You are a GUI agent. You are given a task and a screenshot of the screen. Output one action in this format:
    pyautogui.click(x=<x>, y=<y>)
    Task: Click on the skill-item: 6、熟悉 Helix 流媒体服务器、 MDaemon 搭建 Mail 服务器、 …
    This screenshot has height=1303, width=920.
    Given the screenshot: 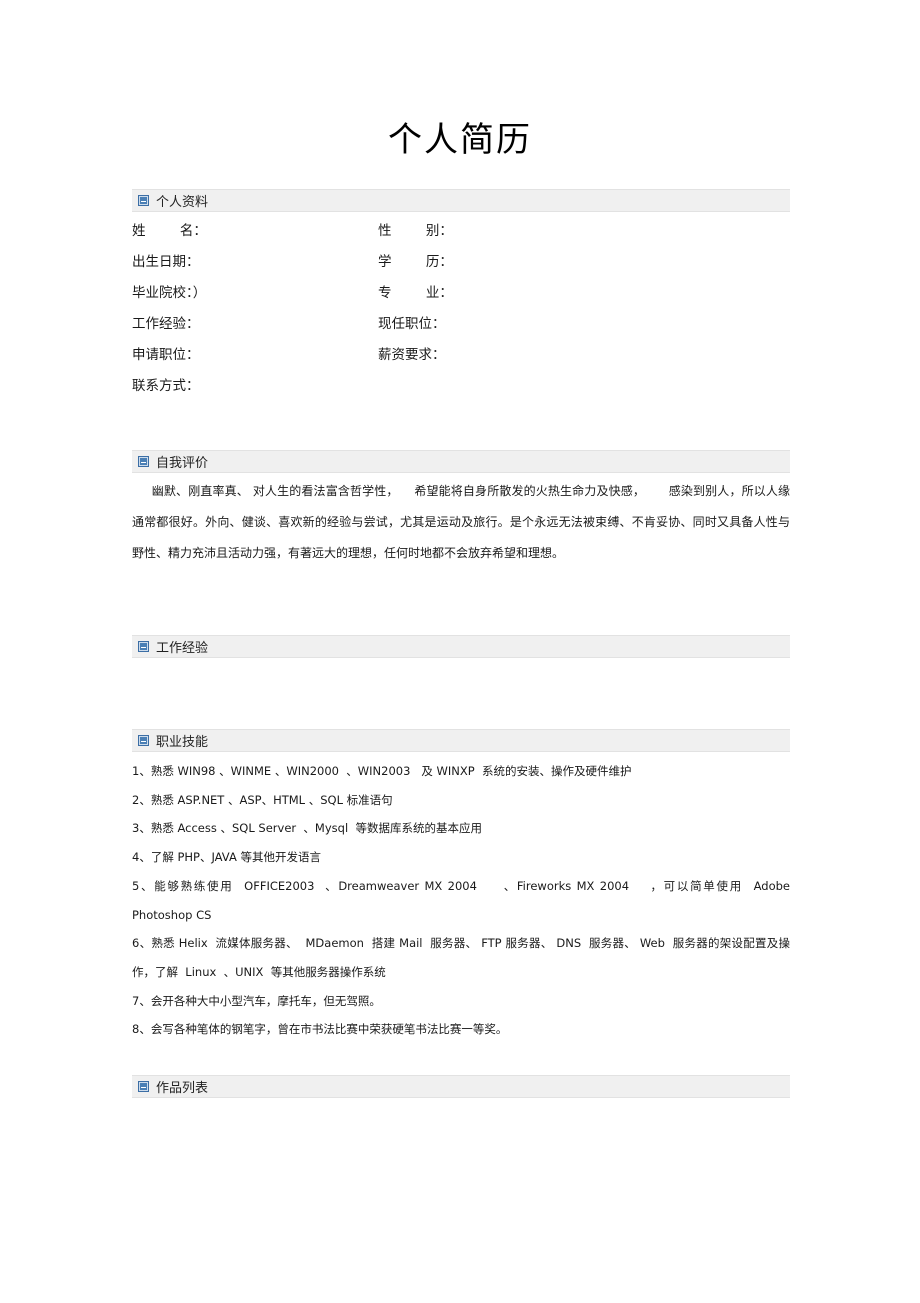 What is the action you would take?
    pyautogui.click(x=461, y=957)
    